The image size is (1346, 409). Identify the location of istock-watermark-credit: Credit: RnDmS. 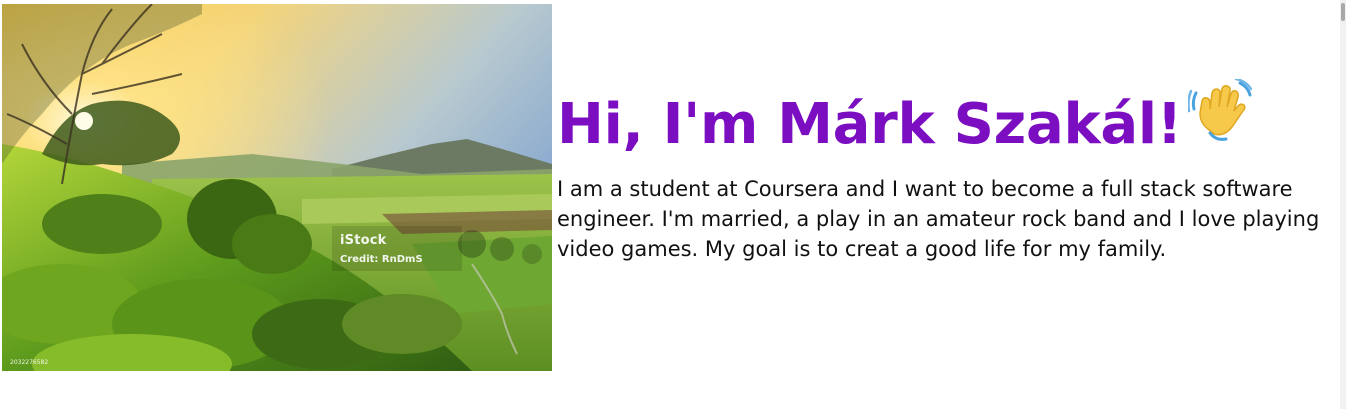
(381, 259).